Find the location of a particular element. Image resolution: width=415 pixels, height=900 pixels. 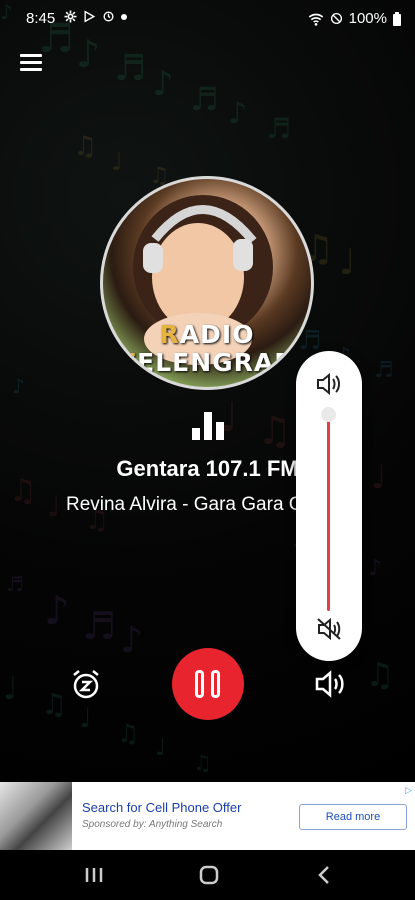

volume-slider-thumb is located at coordinates (328, 414).